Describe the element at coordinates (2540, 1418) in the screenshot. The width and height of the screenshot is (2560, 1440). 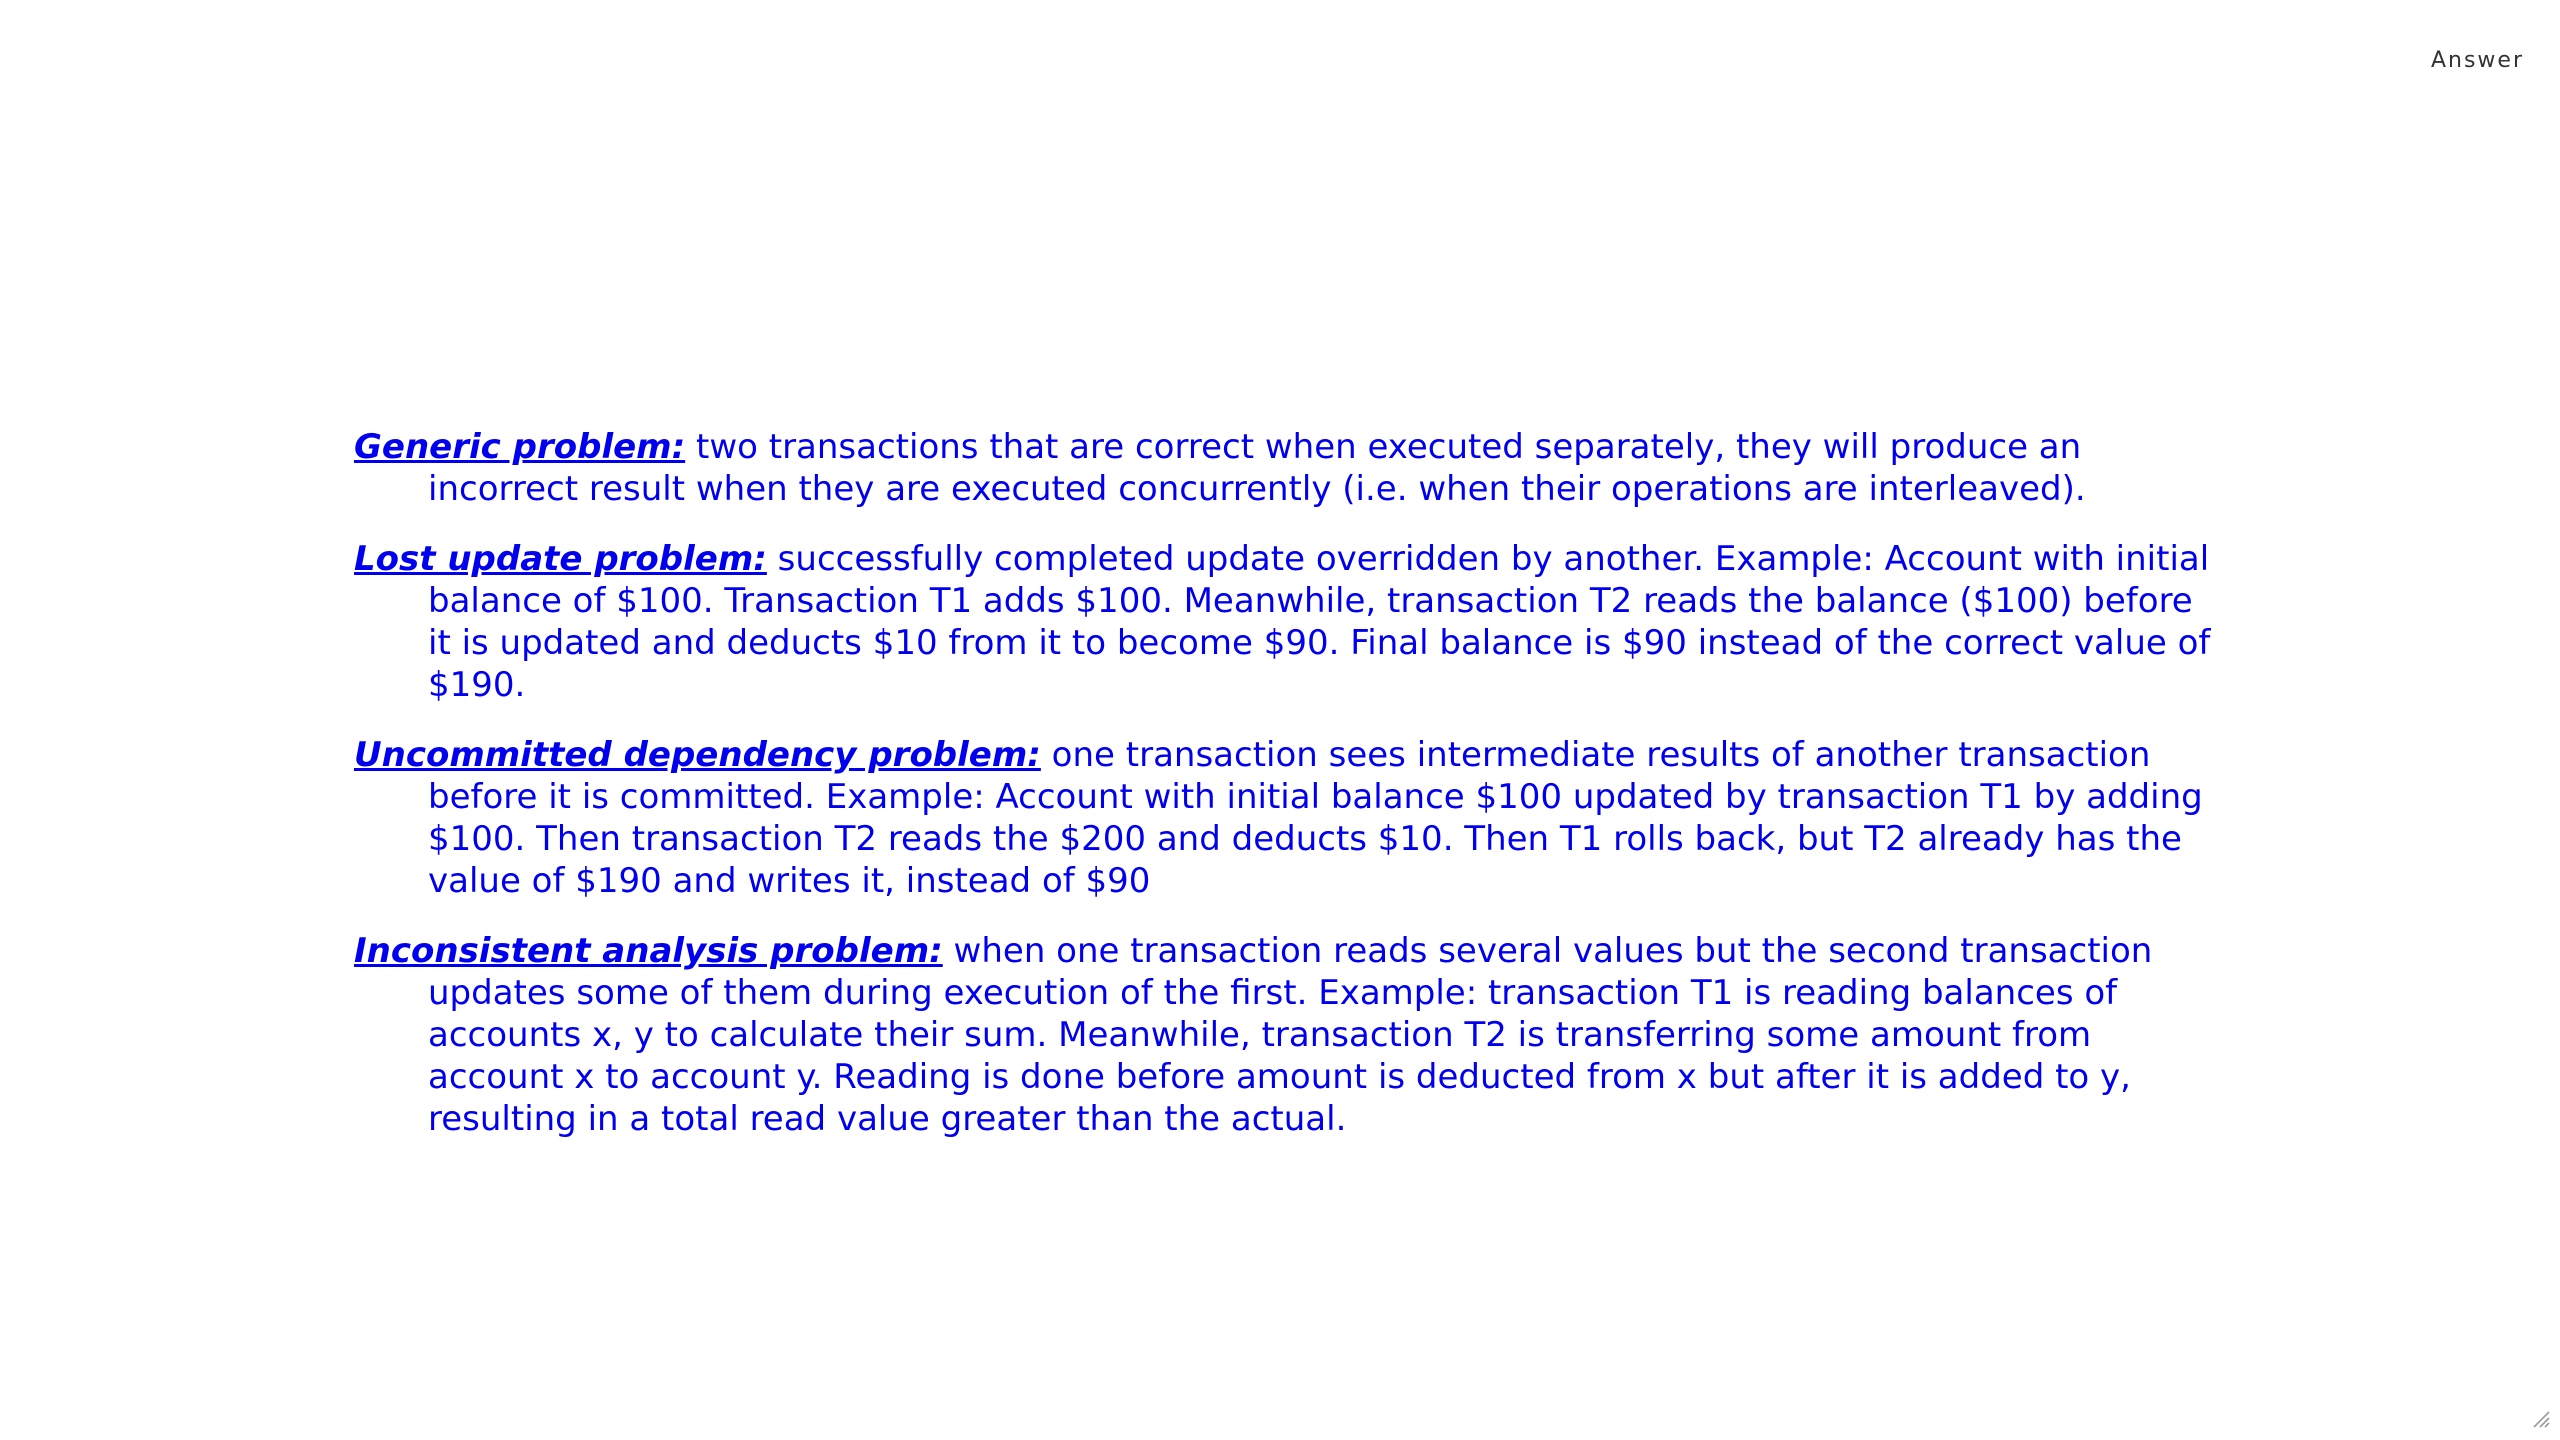
I see `resize-grip-icon` at that location.